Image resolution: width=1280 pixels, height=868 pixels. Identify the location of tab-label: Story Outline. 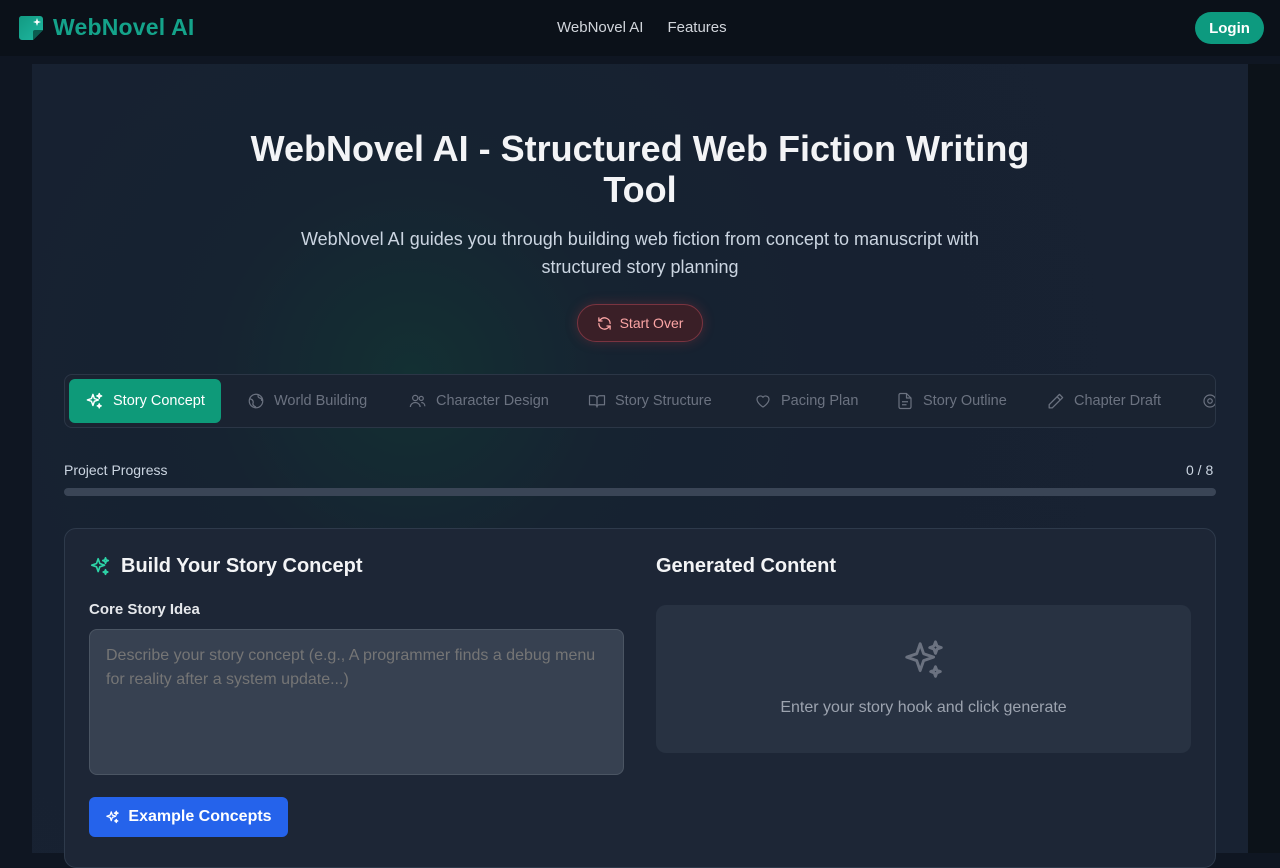
(965, 401).